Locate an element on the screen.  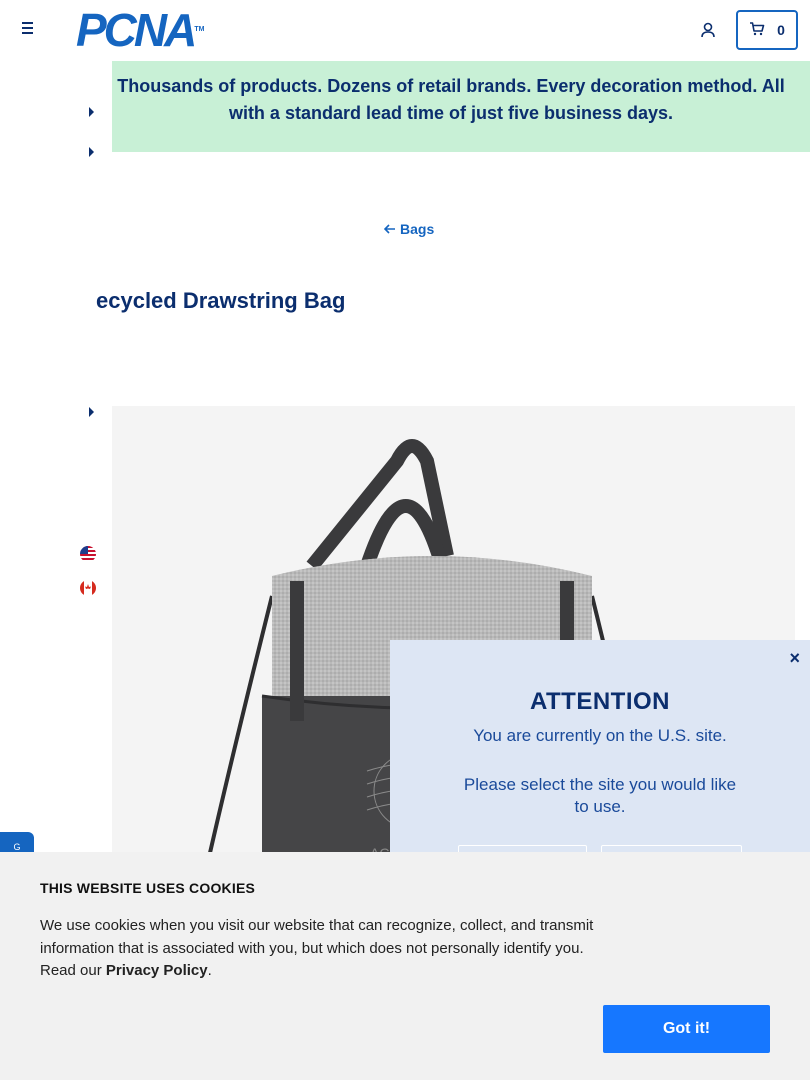
cookie-accept-button: Got it! is located at coordinates (686, 1029).